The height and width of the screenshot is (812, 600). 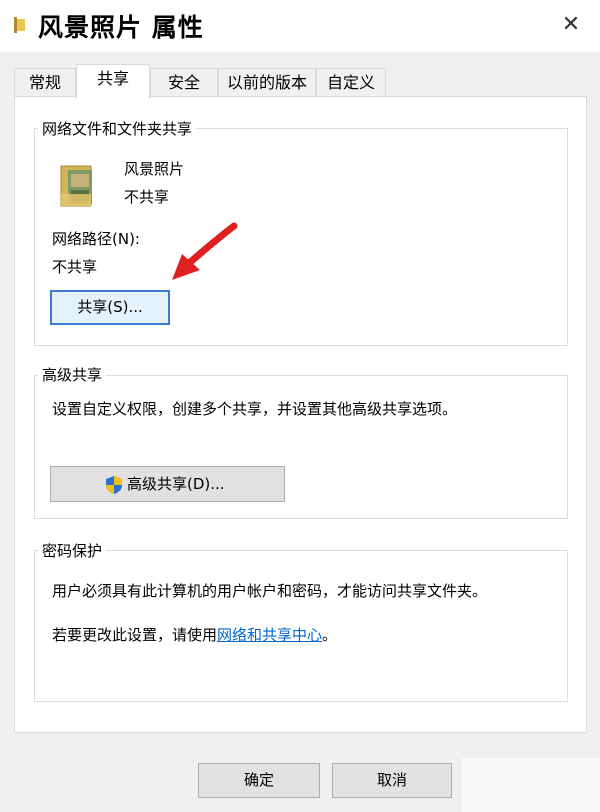 What do you see at coordinates (76, 186) in the screenshot?
I see `folder-with-photos-icon` at bounding box center [76, 186].